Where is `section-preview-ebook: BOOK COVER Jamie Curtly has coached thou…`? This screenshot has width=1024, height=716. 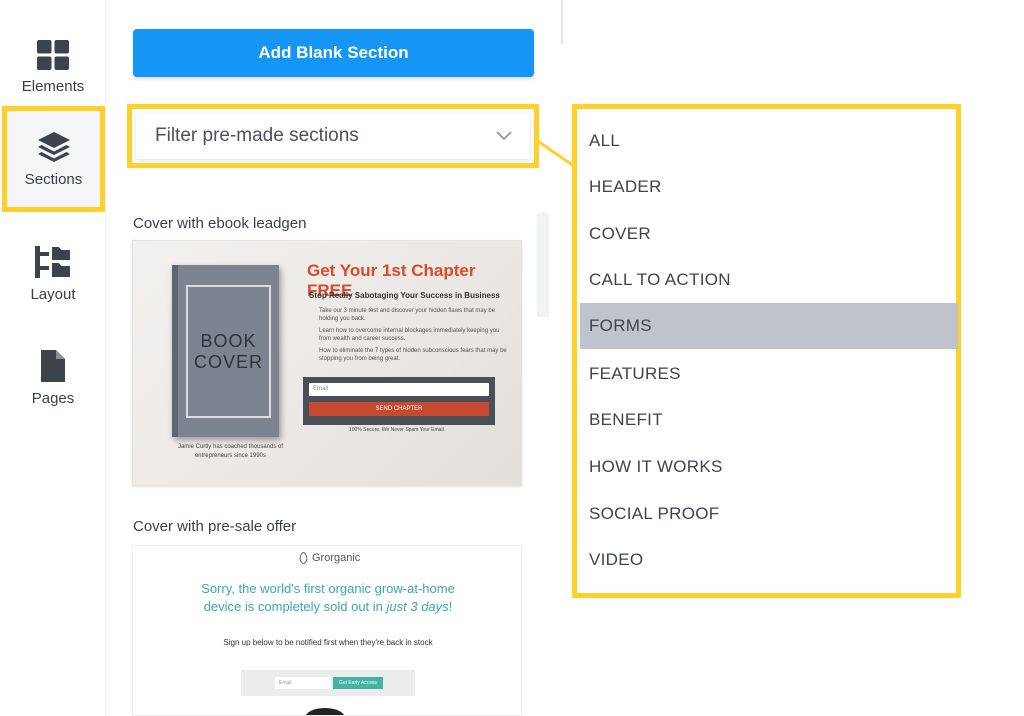
section-preview-ebook: BOOK COVER Jamie Curtly has coached thou… is located at coordinates (327, 363).